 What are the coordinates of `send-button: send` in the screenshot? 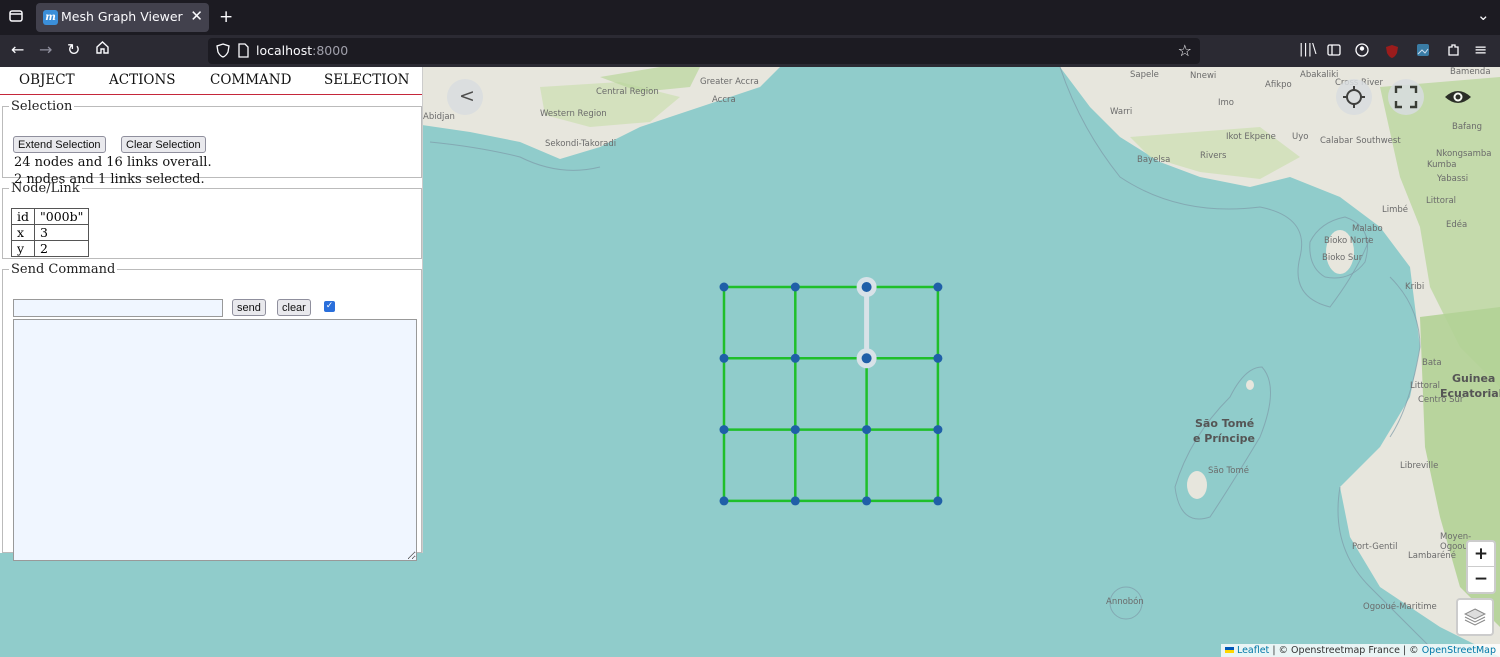 It's located at (249, 307).